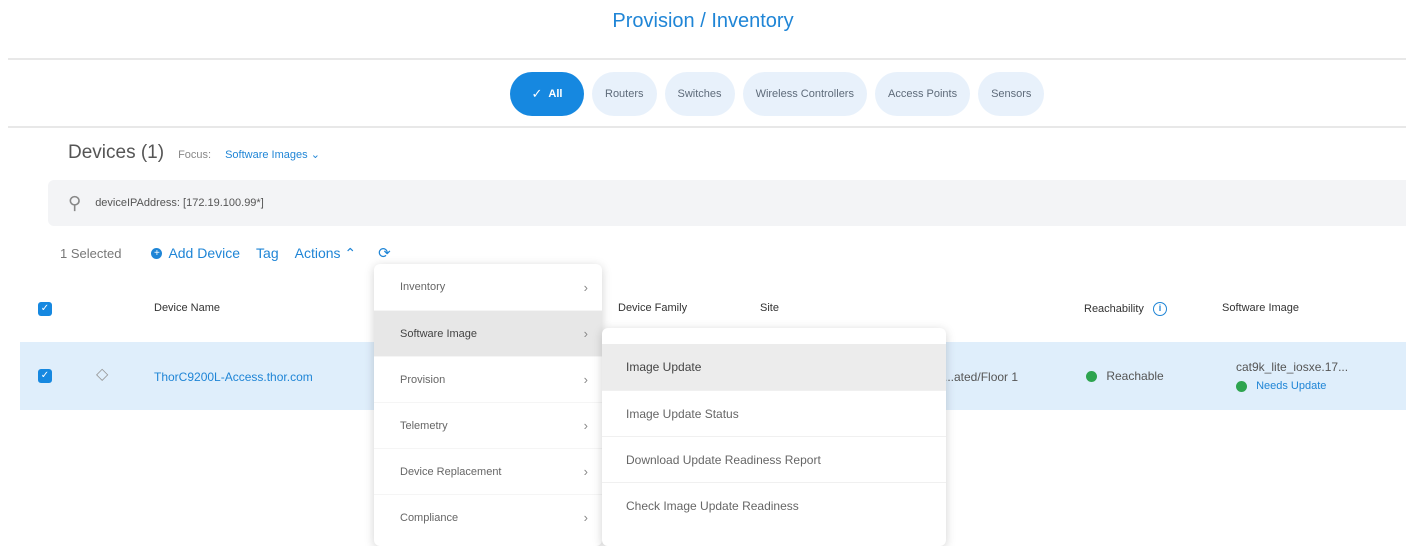 This screenshot has height=546, width=1406. I want to click on tag-icon: ◇, so click(102, 374).